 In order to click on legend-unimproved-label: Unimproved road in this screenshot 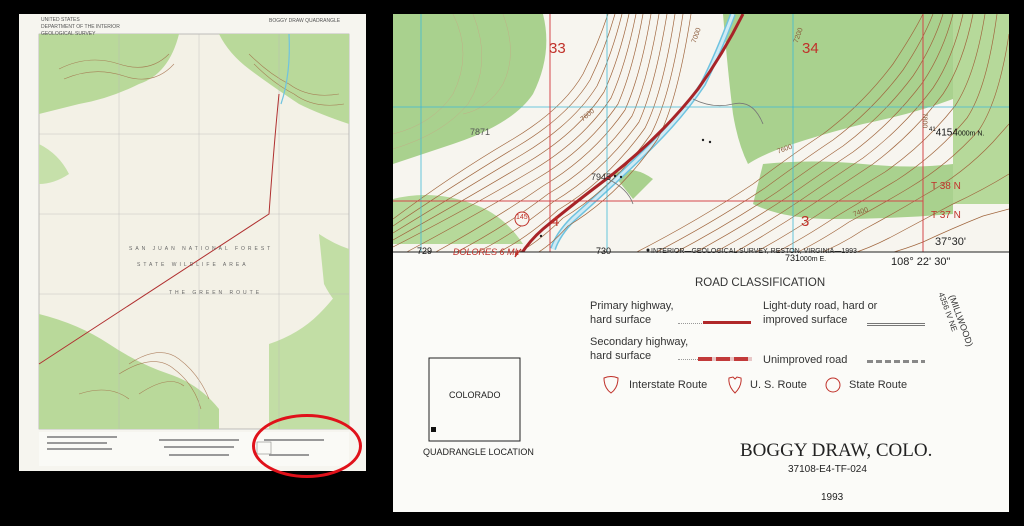, I will do `click(805, 360)`.